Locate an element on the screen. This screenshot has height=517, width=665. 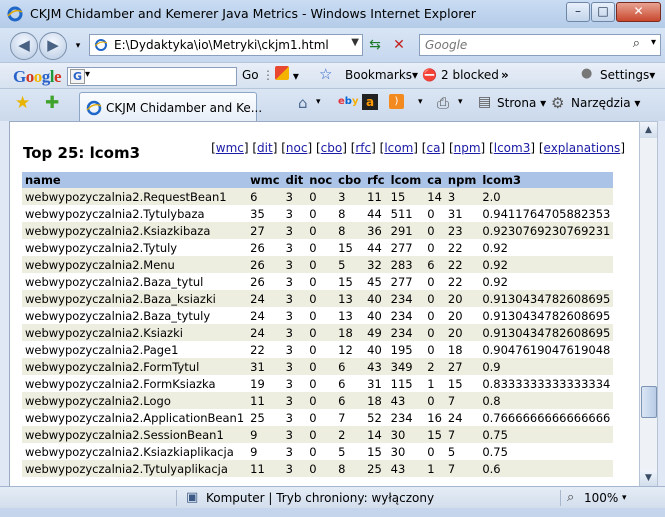
address-dropdown-icon: ▼ is located at coordinates (355, 42).